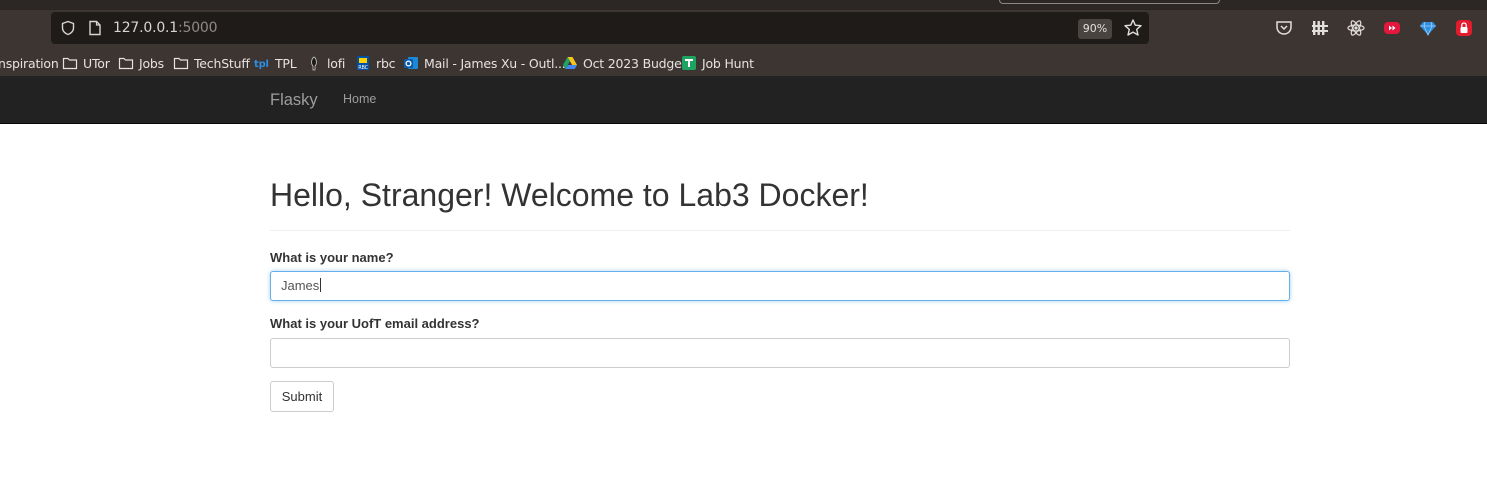 The height and width of the screenshot is (478, 1487). Describe the element at coordinates (743, 100) in the screenshot. I see `site-navbar: Flasky Home` at that location.